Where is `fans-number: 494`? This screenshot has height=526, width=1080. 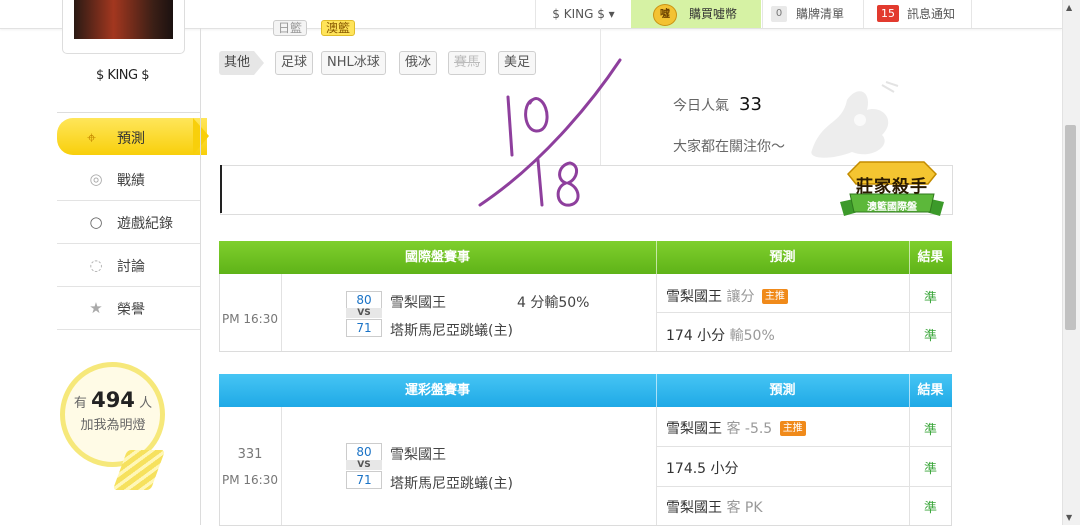
fans-number: 494 is located at coordinates (113, 400).